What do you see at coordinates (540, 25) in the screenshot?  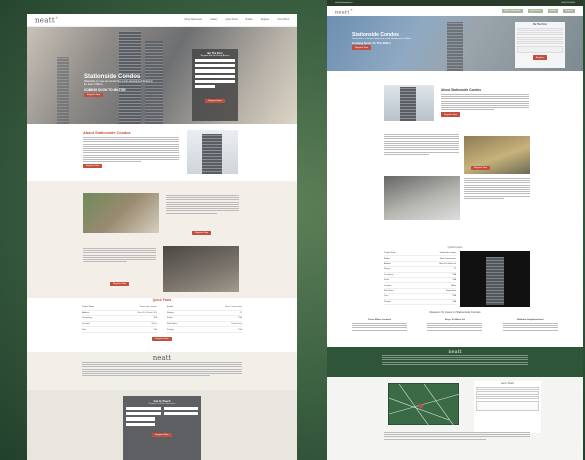 I see `form-title: Be The First` at bounding box center [540, 25].